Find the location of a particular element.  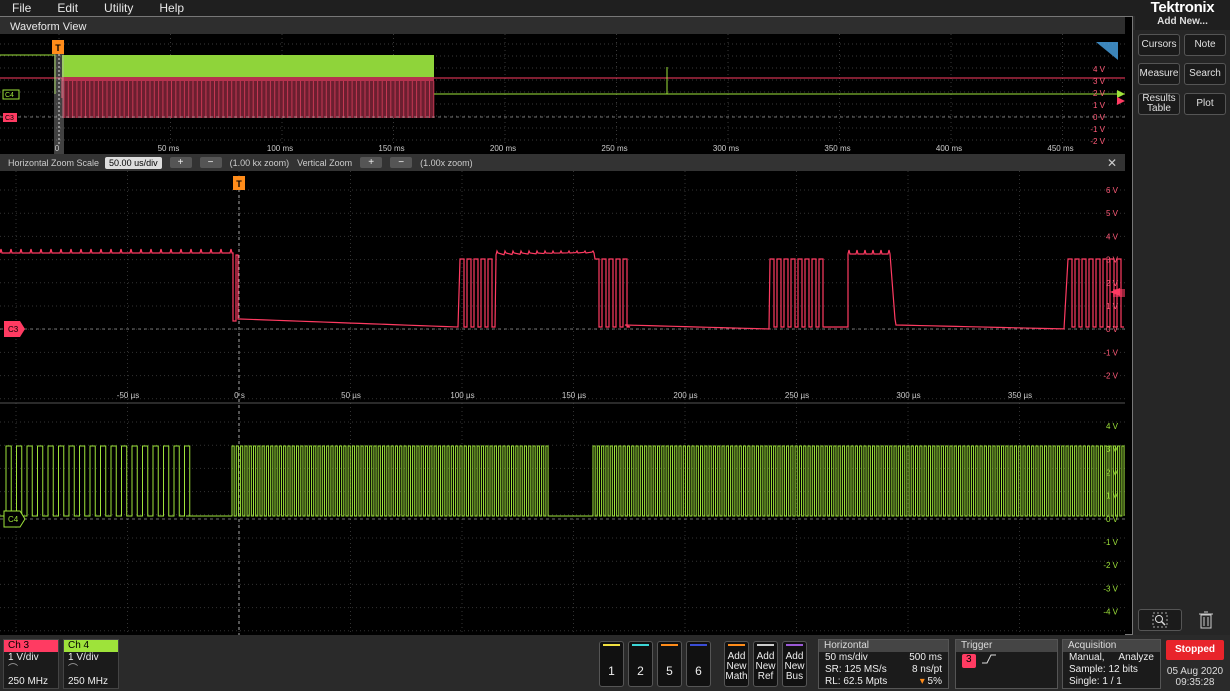

channel-1-button: 1 is located at coordinates (611, 664).